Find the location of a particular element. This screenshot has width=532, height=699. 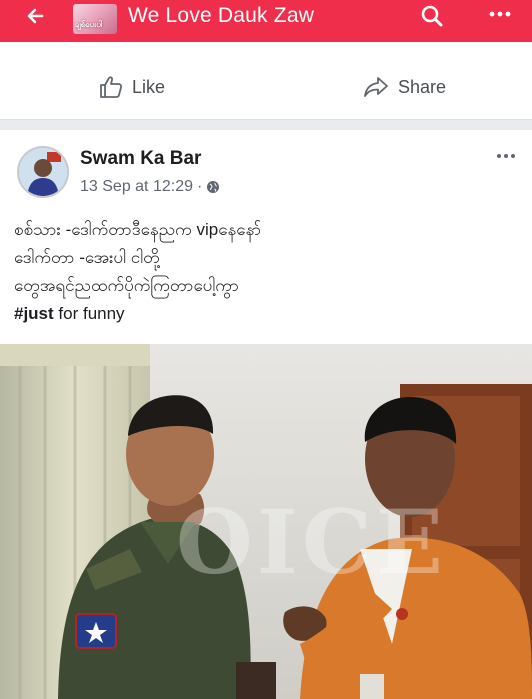

group-header-bar: ချစ်ပေးပါ We Love Dauk Zaw is located at coordinates (266, 21).